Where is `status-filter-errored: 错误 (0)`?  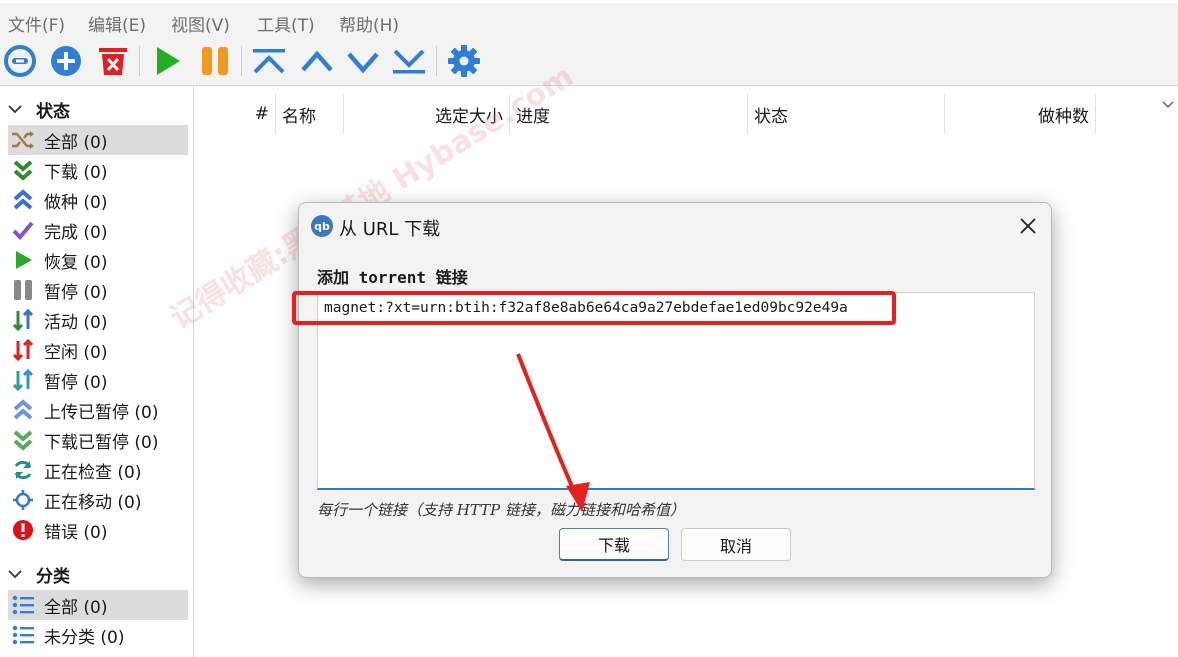 status-filter-errored: 错误 (0) is located at coordinates (98, 530).